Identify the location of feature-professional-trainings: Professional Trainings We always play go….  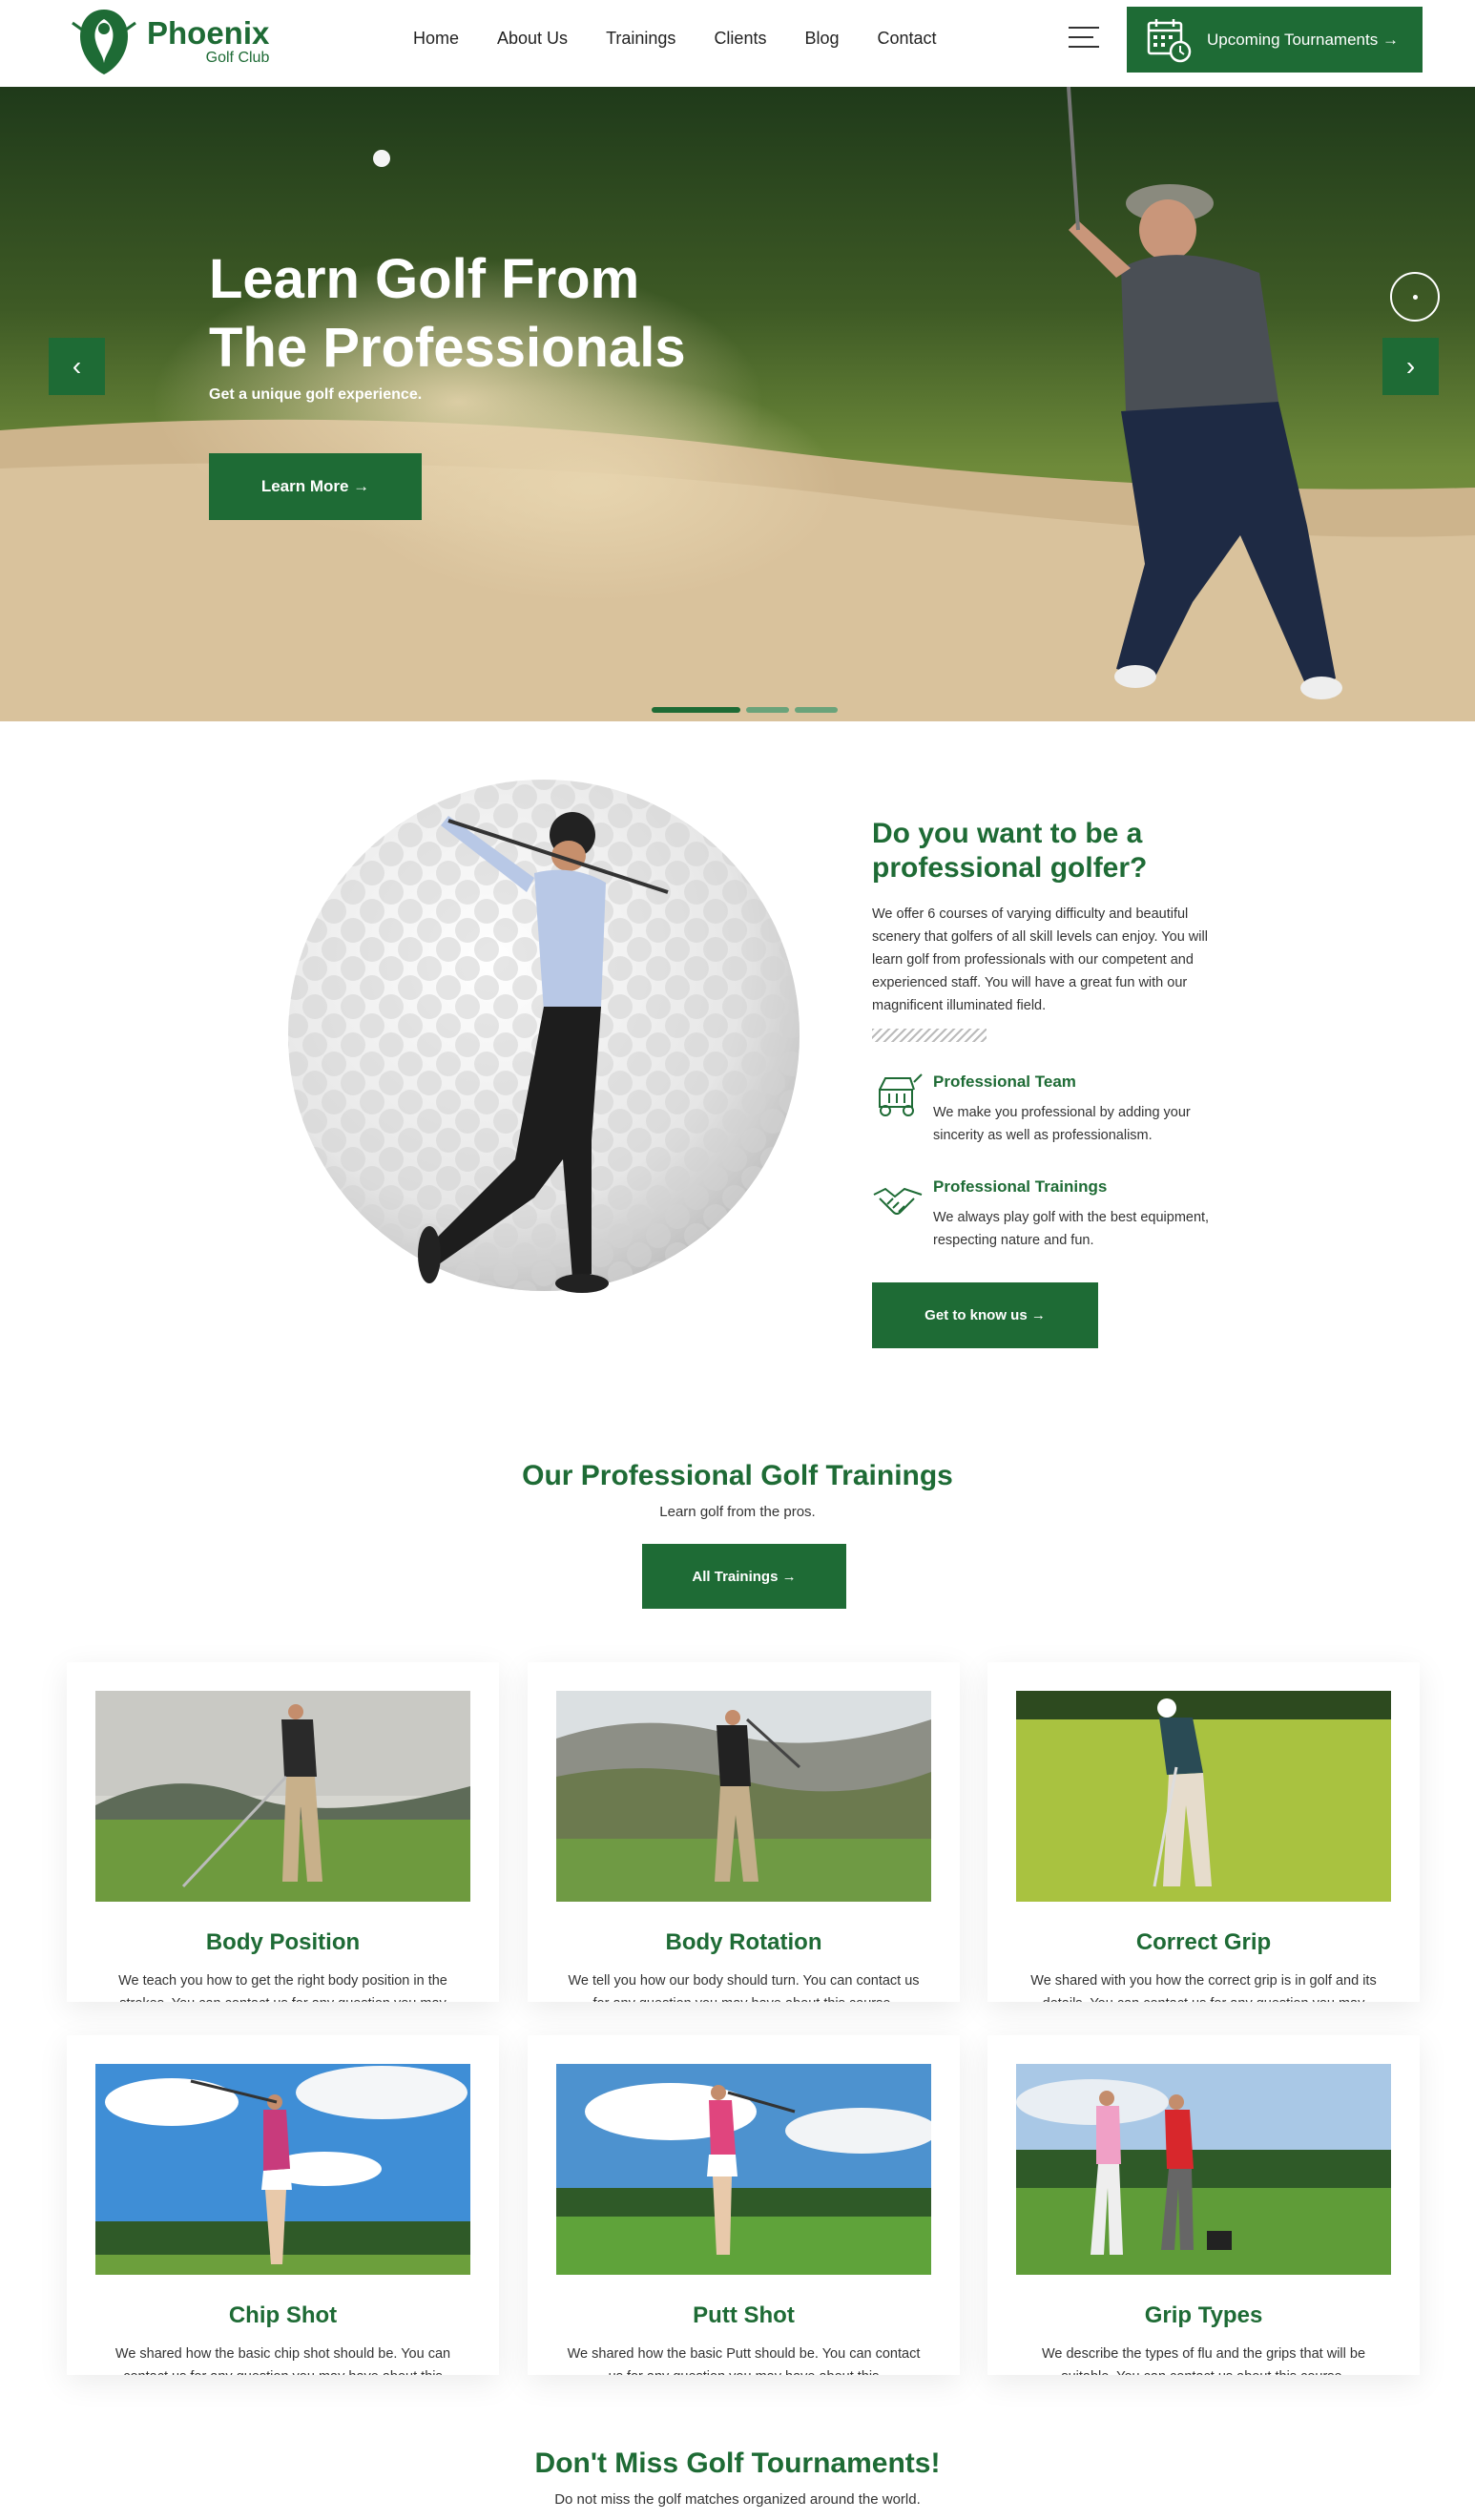
(1043, 1214).